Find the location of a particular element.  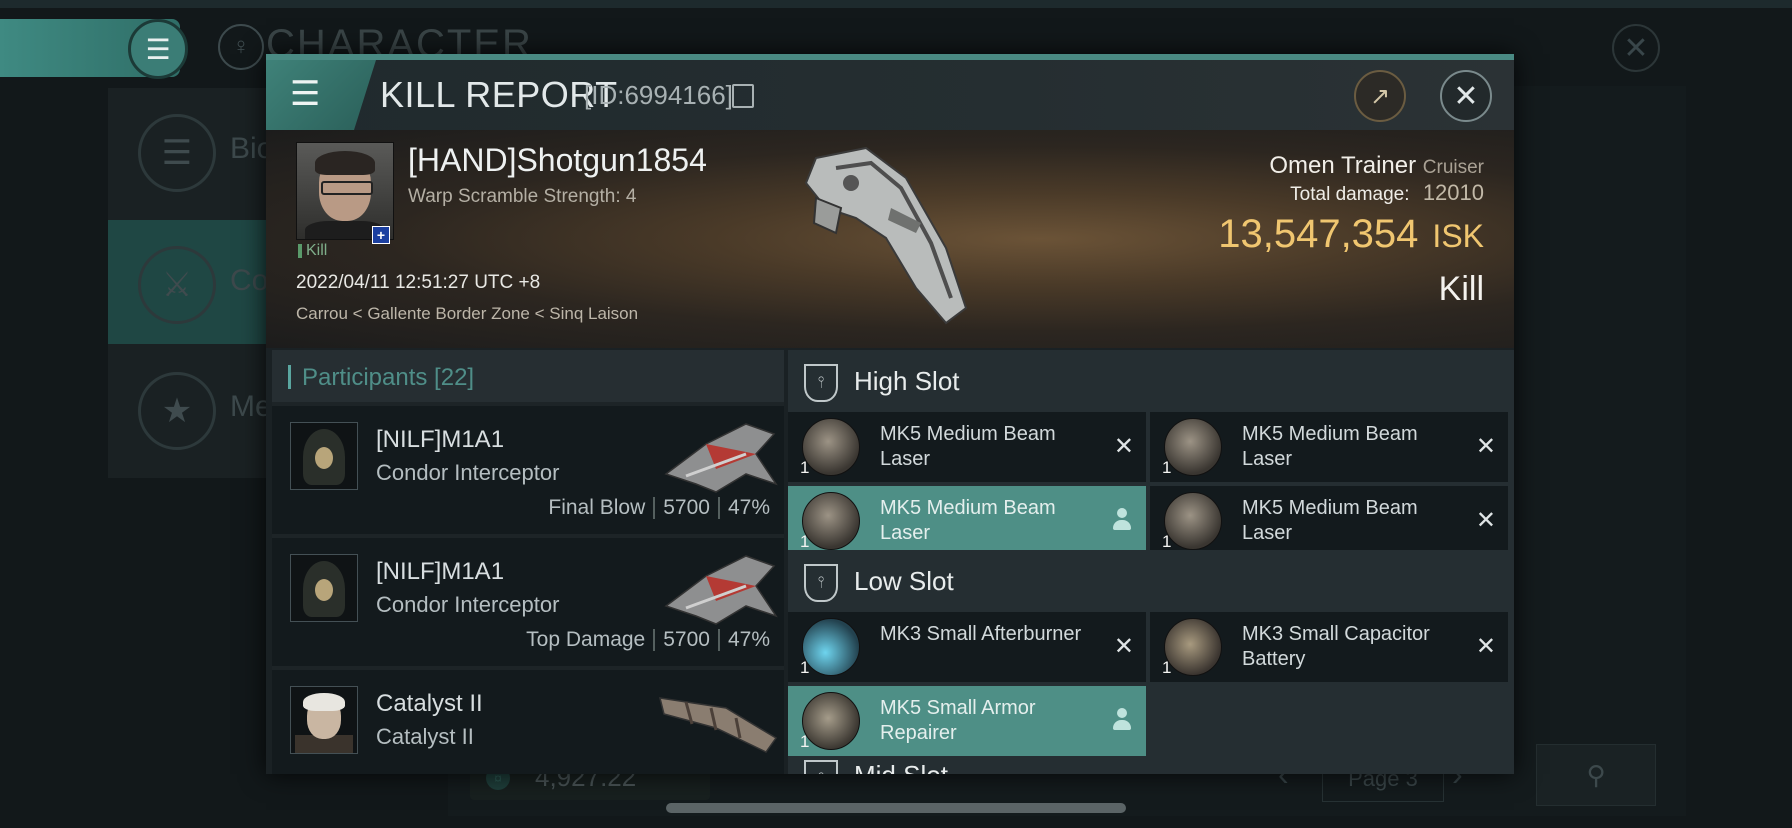

isk-amount: 13,547,354 is located at coordinates (1318, 234).